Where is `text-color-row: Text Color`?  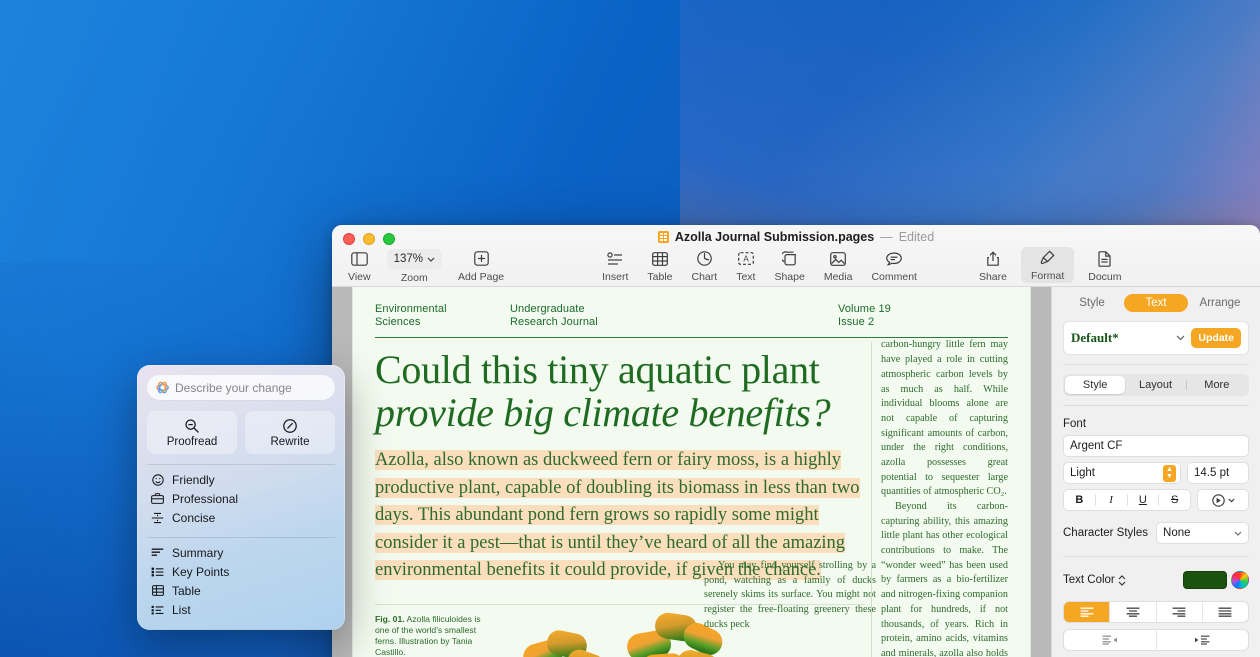
text-color-row: Text Color is located at coordinates (1156, 580).